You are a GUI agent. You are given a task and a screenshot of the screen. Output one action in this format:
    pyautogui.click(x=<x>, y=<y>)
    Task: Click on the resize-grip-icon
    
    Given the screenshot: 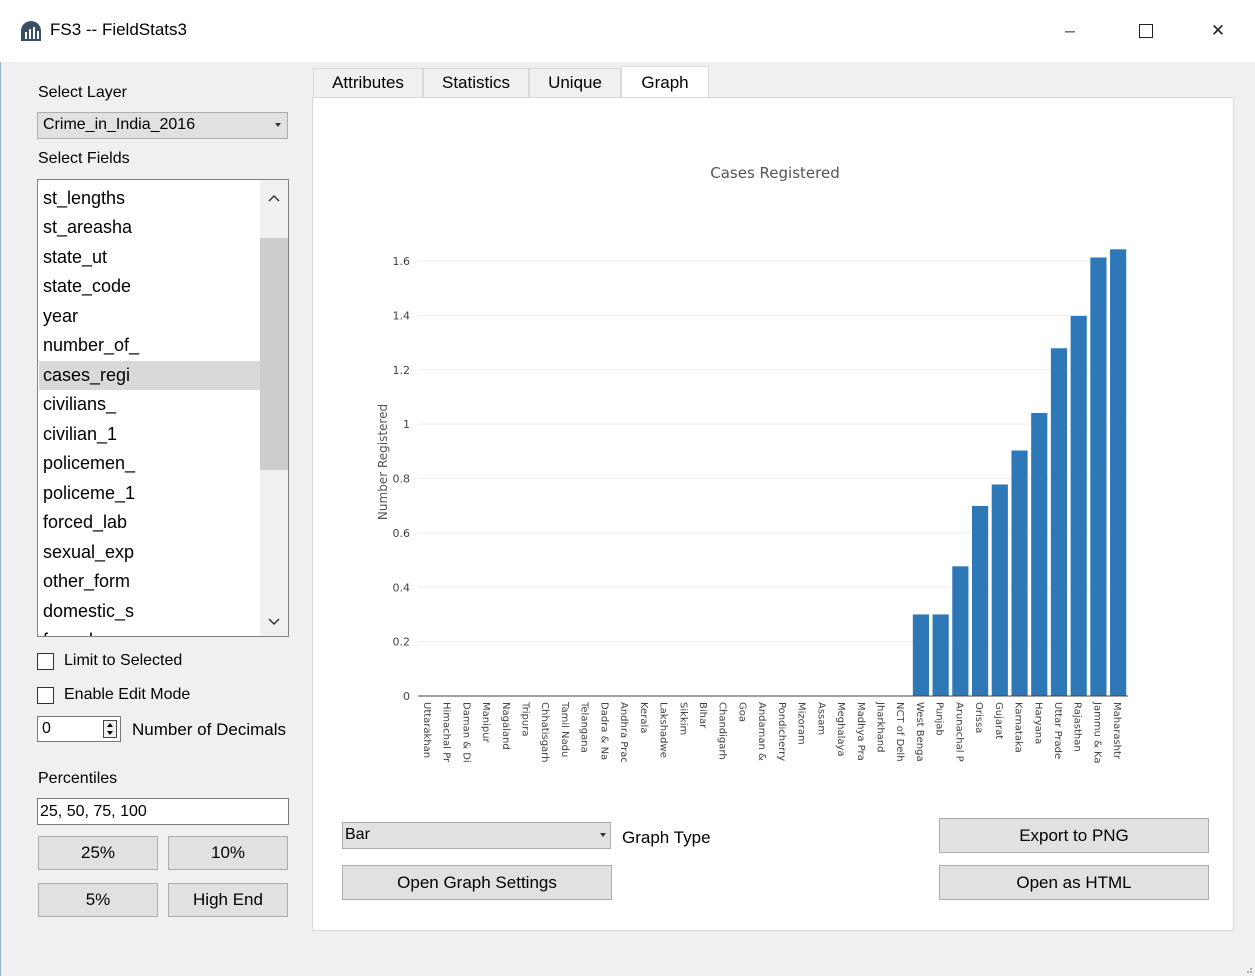 What is the action you would take?
    pyautogui.click(x=1248, y=969)
    